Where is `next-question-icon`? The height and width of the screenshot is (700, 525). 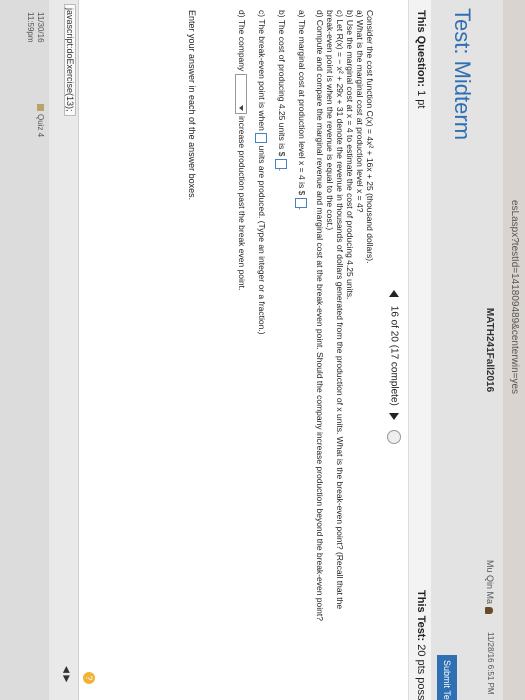
next-question-icon is located at coordinates (394, 416).